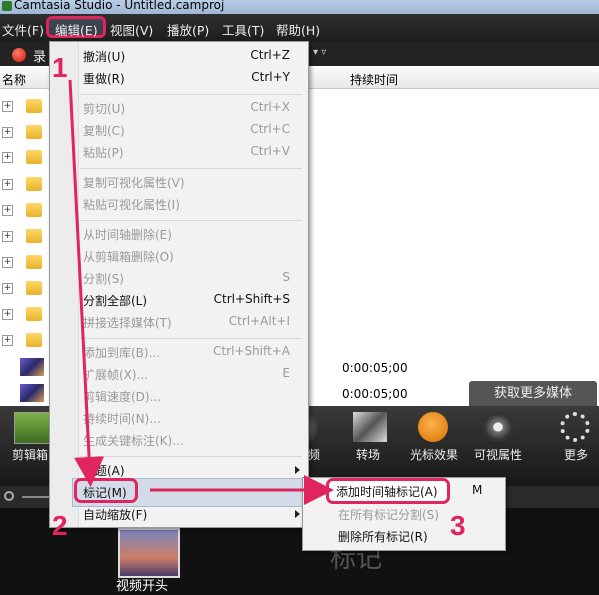  I want to click on task-label-transitions: 转场, so click(368, 454).